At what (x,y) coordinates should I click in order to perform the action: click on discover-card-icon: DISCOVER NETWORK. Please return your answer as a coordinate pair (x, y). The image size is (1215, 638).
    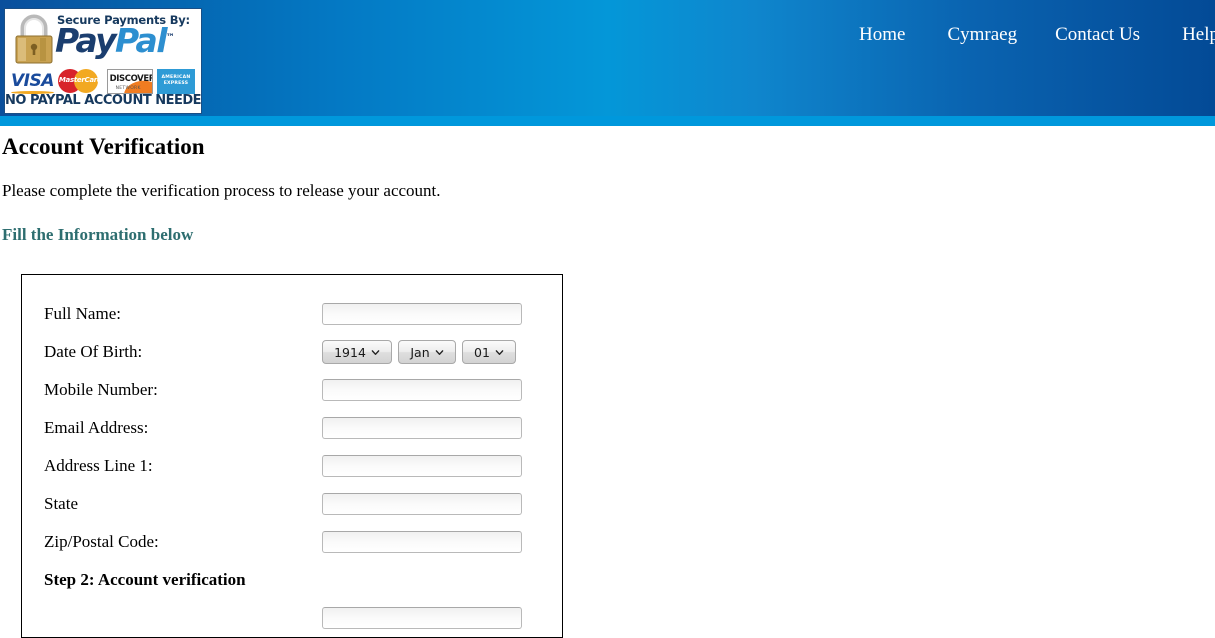
    Looking at the image, I should click on (129, 81).